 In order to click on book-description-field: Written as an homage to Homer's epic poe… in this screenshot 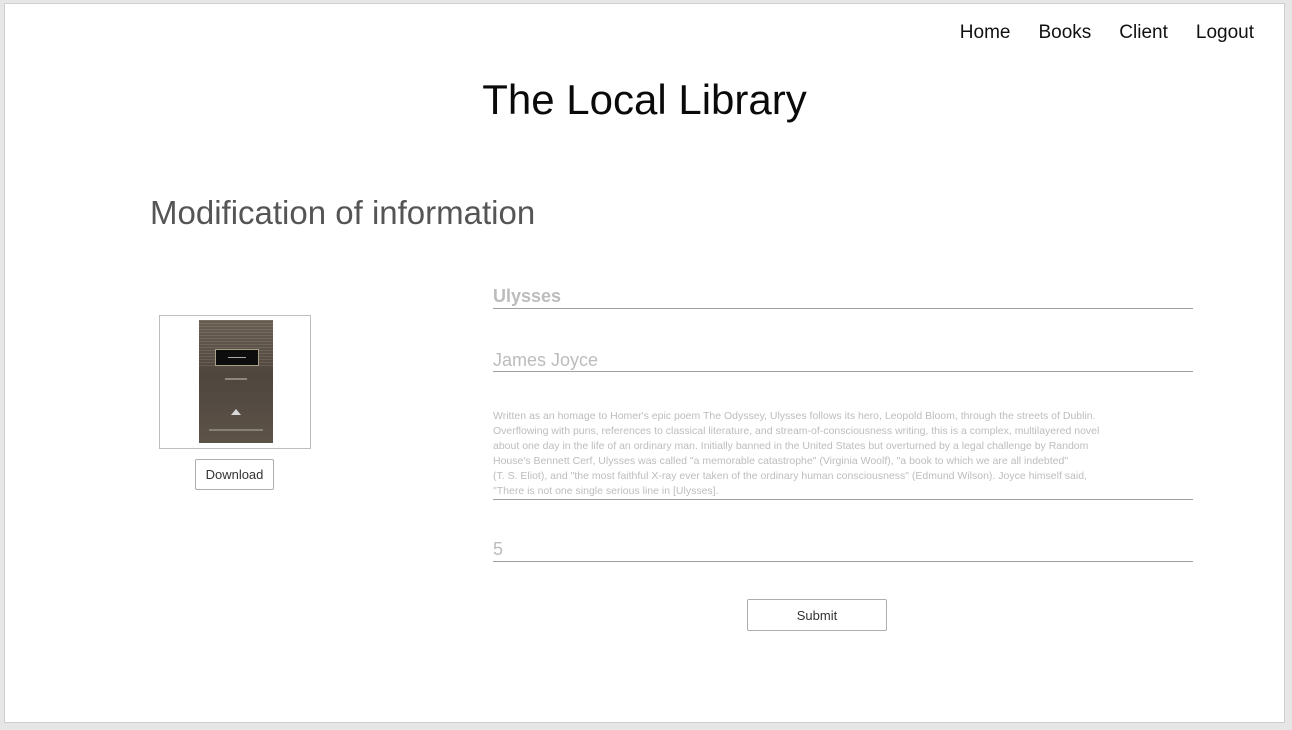, I will do `click(843, 454)`.